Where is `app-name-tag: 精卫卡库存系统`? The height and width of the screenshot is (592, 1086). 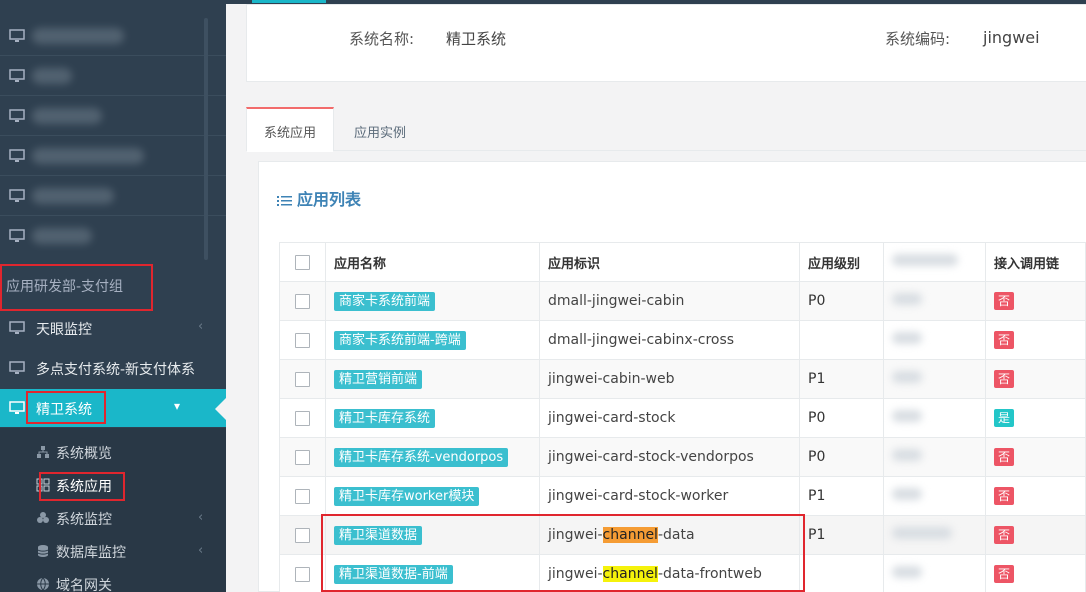 app-name-tag: 精卫卡库存系统 is located at coordinates (385, 418).